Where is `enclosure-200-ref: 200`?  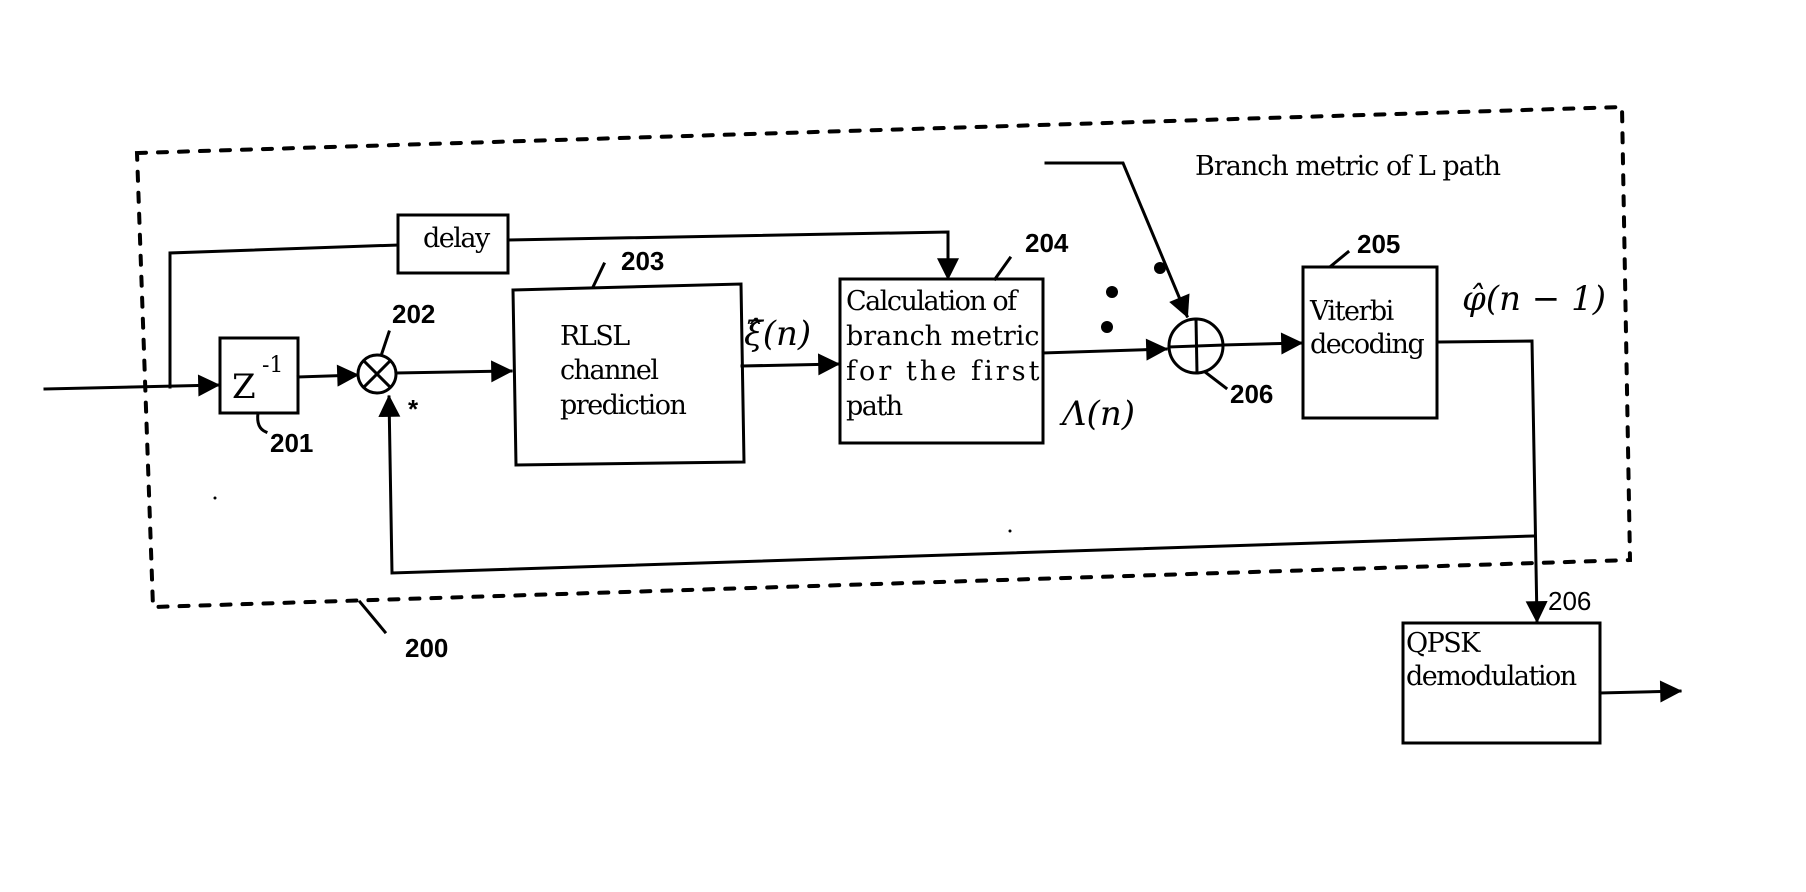 enclosure-200-ref: 200 is located at coordinates (426, 648).